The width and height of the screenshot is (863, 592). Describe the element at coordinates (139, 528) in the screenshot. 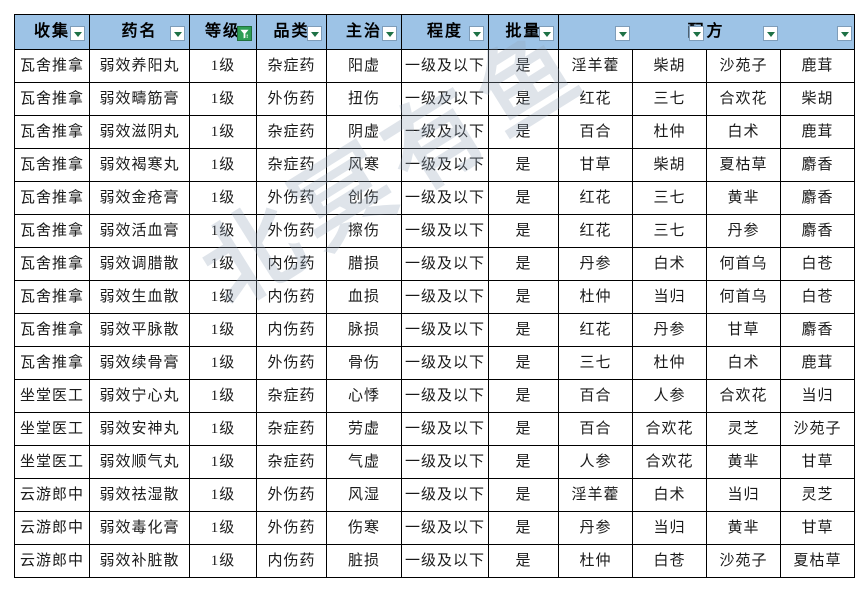

I see `cell-name: 弱效毒化膏` at that location.